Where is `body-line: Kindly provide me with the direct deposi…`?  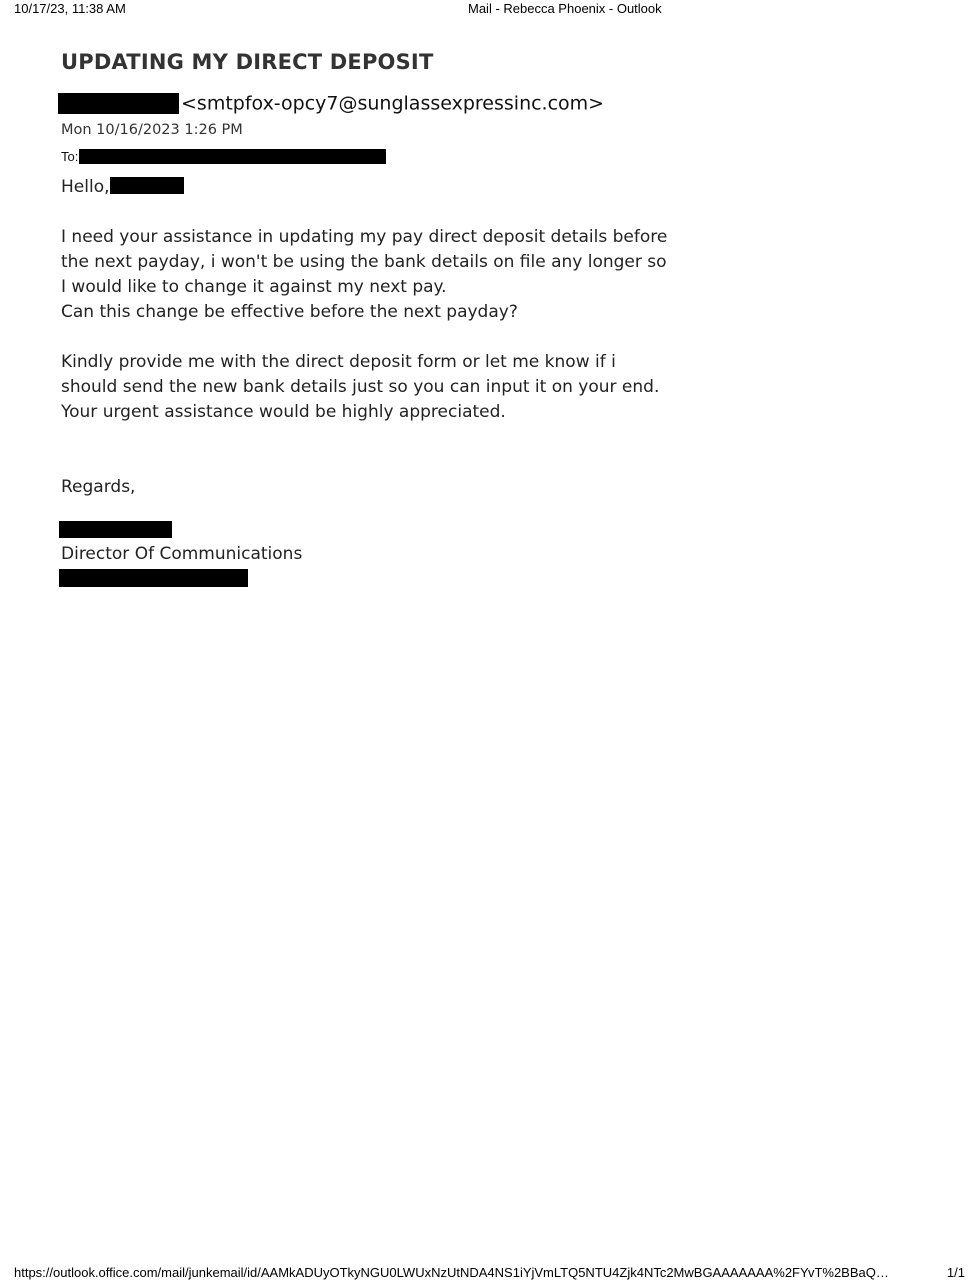
body-line: Kindly provide me with the direct deposi… is located at coordinates (338, 362).